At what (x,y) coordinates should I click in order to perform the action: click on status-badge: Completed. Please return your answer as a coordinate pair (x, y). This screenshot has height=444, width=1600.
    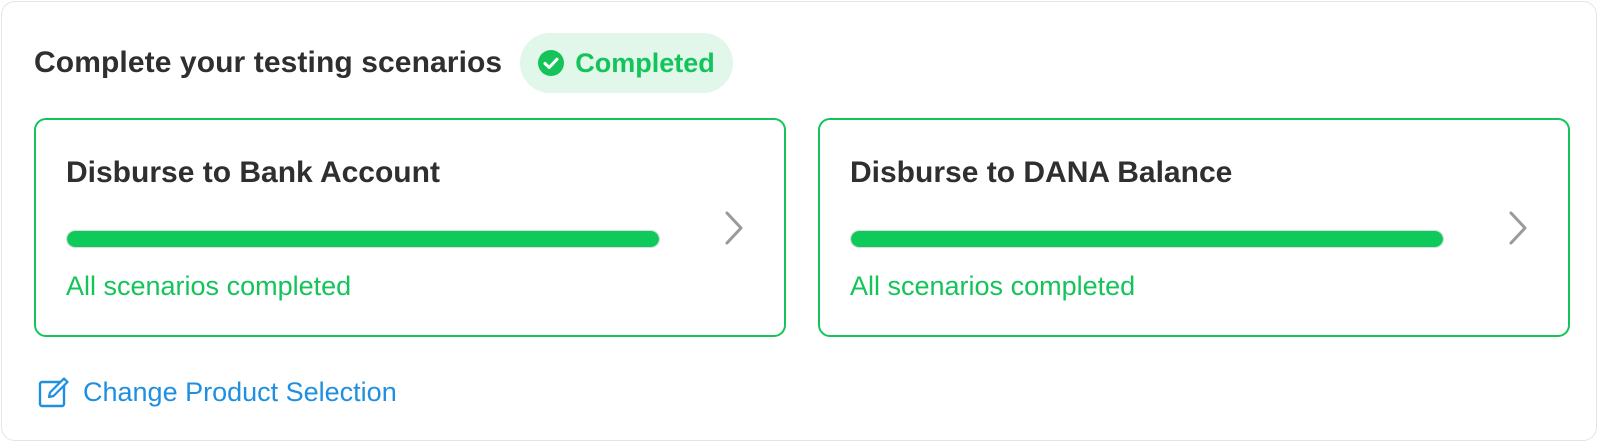
    Looking at the image, I should click on (626, 63).